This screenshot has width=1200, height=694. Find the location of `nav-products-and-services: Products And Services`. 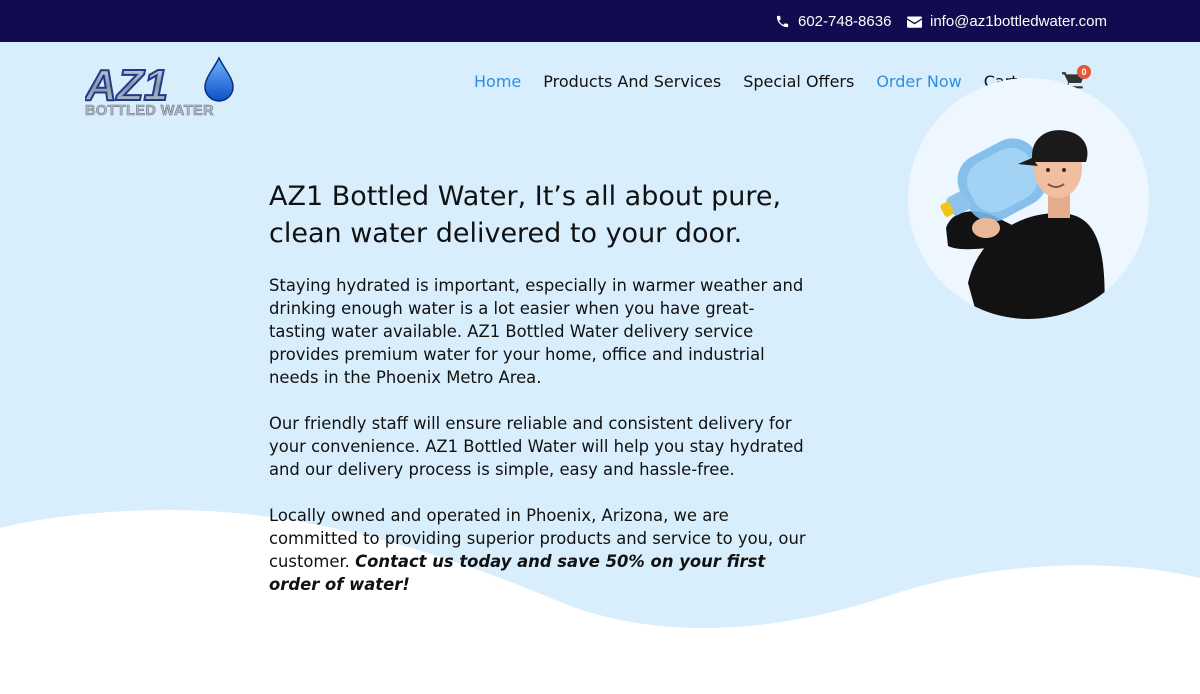

nav-products-and-services: Products And Services is located at coordinates (632, 81).